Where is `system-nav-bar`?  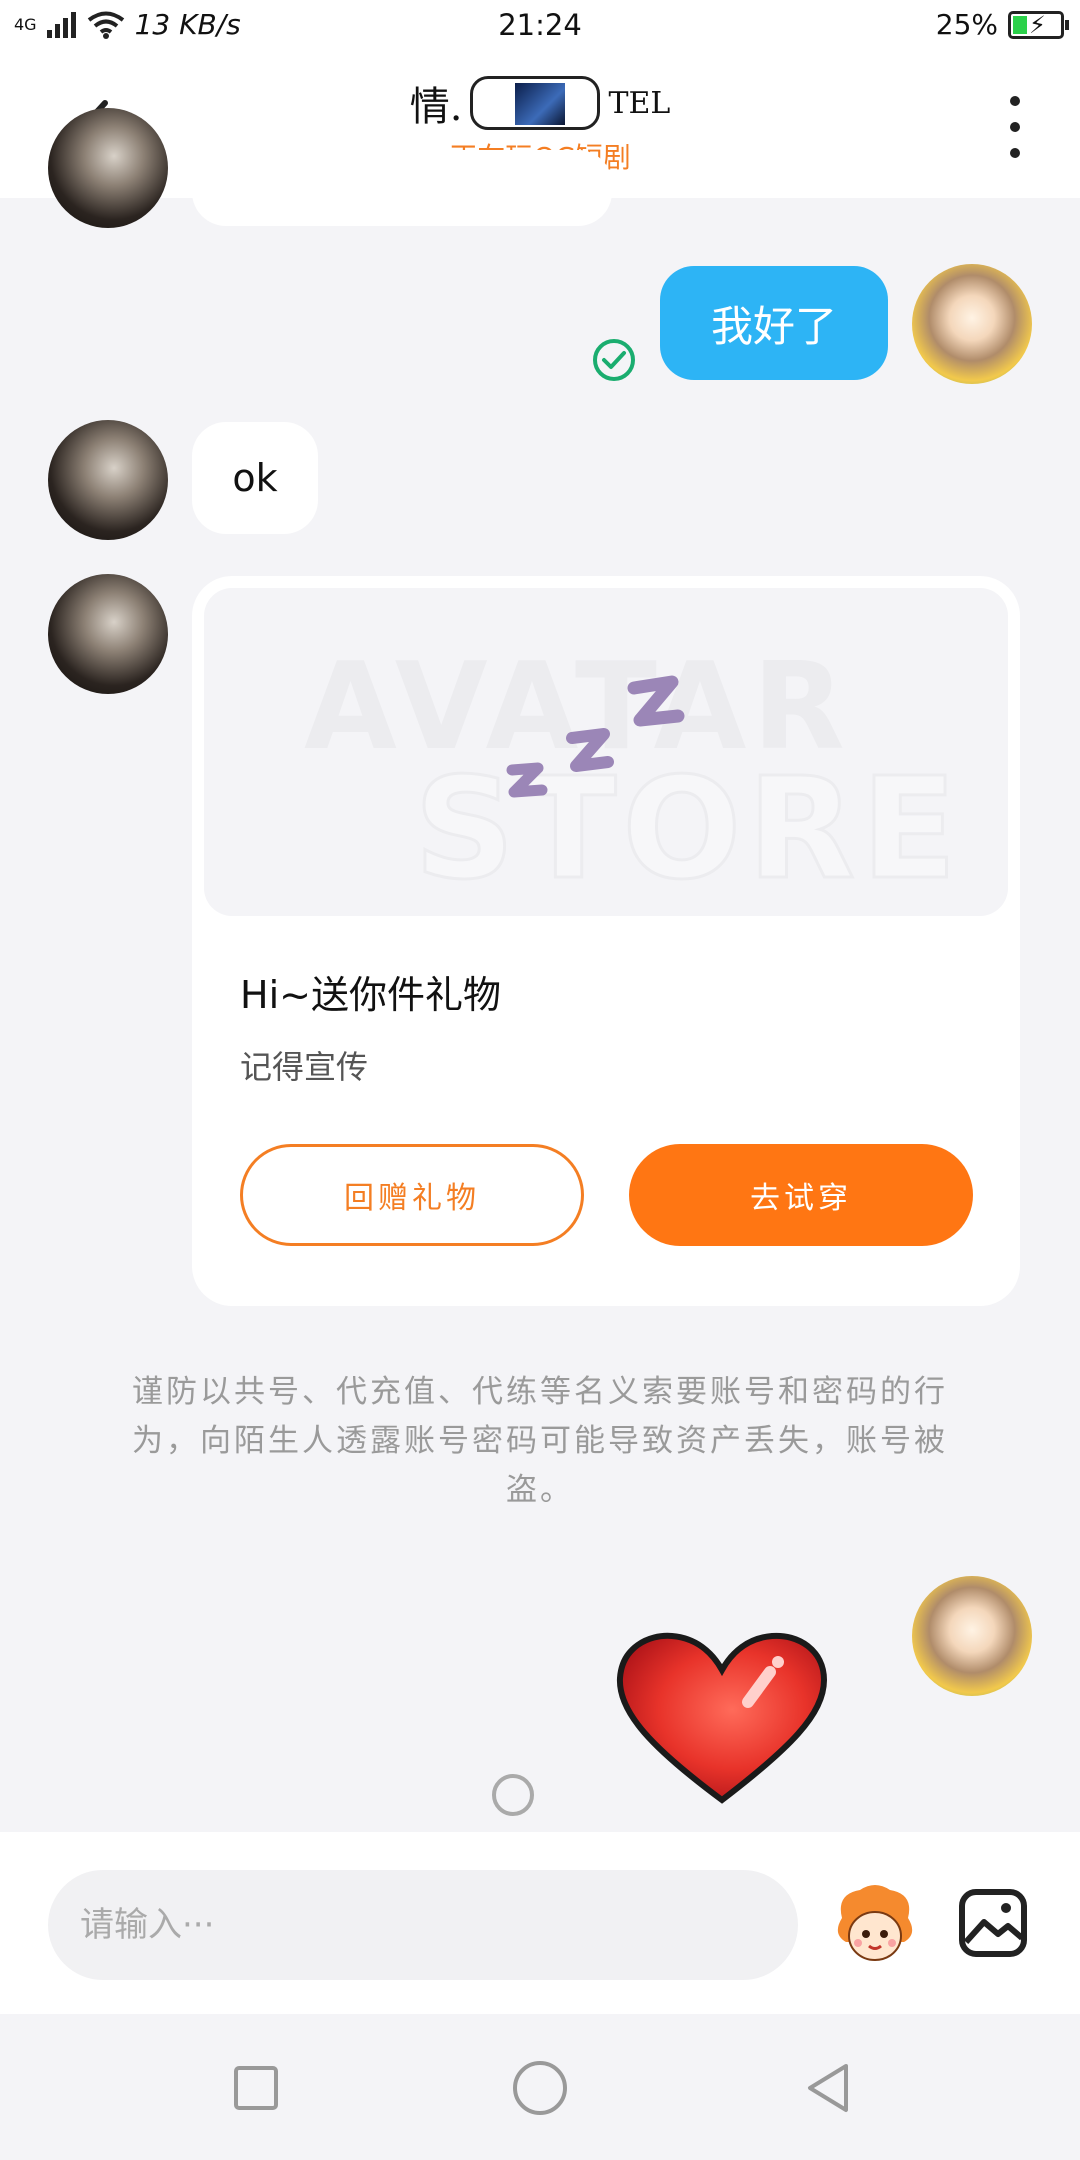
system-nav-bar is located at coordinates (540, 2087).